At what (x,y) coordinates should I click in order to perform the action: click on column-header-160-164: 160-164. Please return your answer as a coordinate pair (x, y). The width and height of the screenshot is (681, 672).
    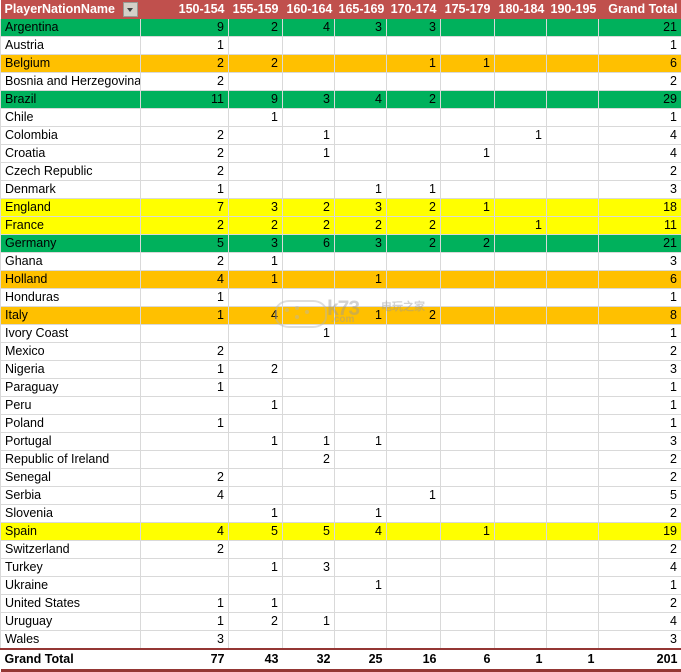
    Looking at the image, I should click on (309, 9).